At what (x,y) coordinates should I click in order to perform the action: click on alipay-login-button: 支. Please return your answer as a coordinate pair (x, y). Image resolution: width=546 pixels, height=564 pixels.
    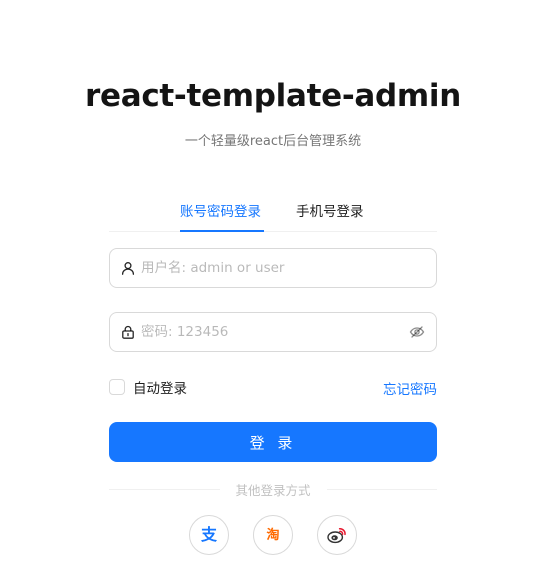
    Looking at the image, I should click on (209, 535).